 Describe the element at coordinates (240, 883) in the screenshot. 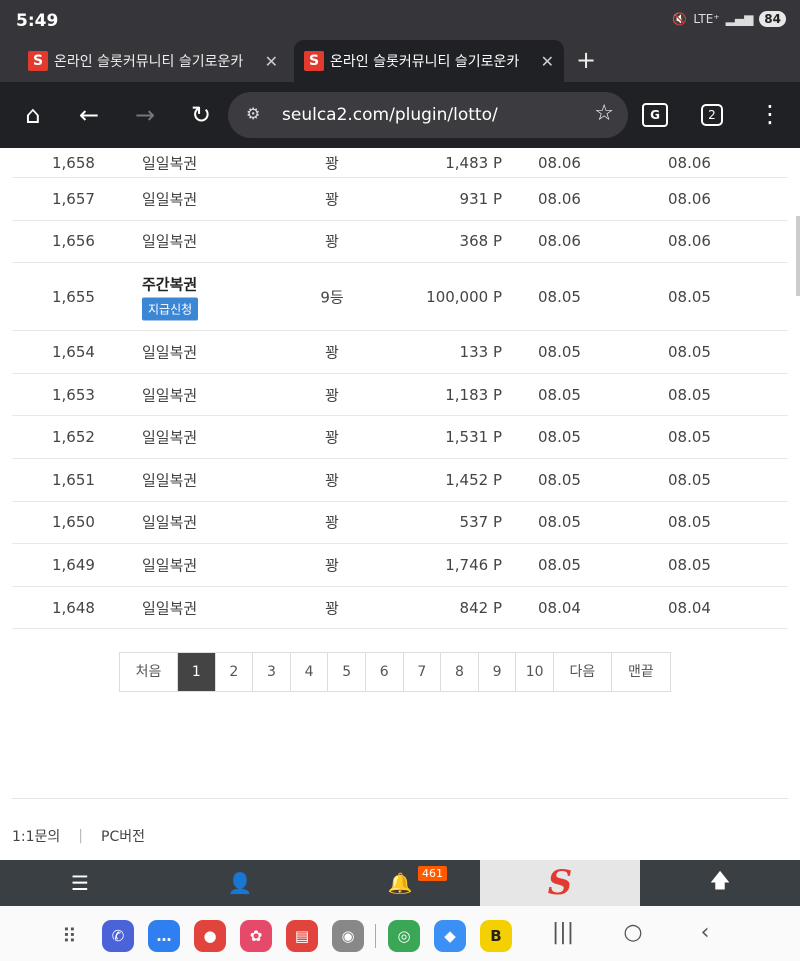

I see `profile-button: 👤` at that location.